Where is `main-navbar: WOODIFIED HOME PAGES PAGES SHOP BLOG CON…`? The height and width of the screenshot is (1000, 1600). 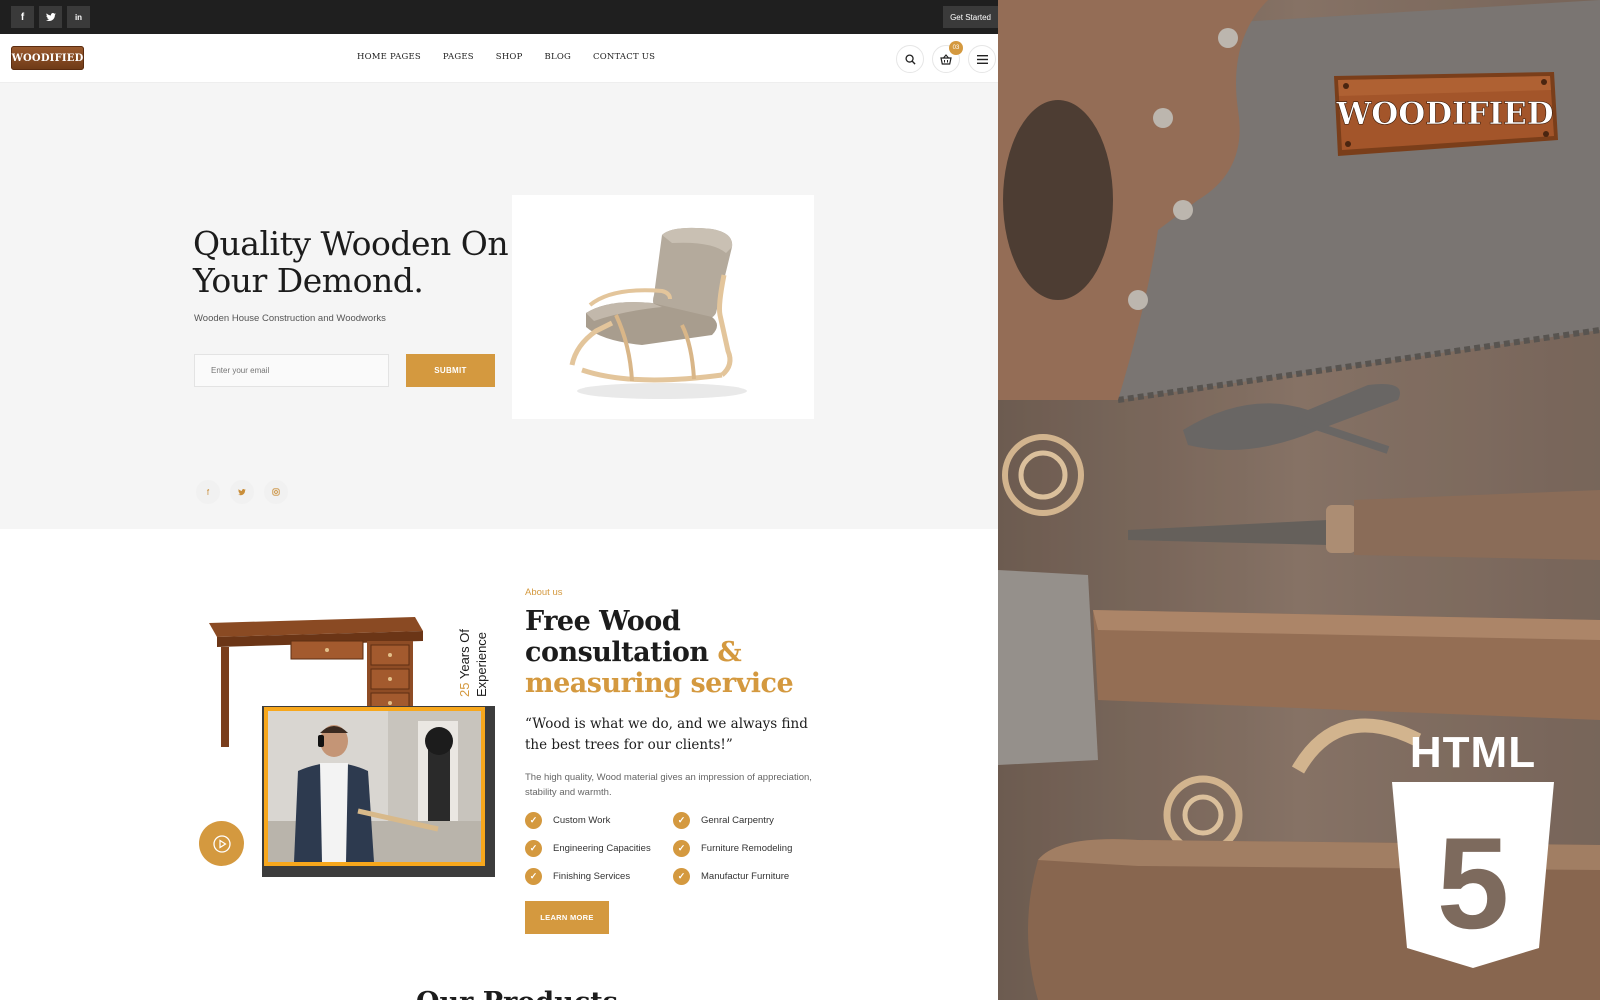
main-navbar: WOODIFIED HOME PAGES PAGES SHOP BLOG CON… is located at coordinates (499, 58).